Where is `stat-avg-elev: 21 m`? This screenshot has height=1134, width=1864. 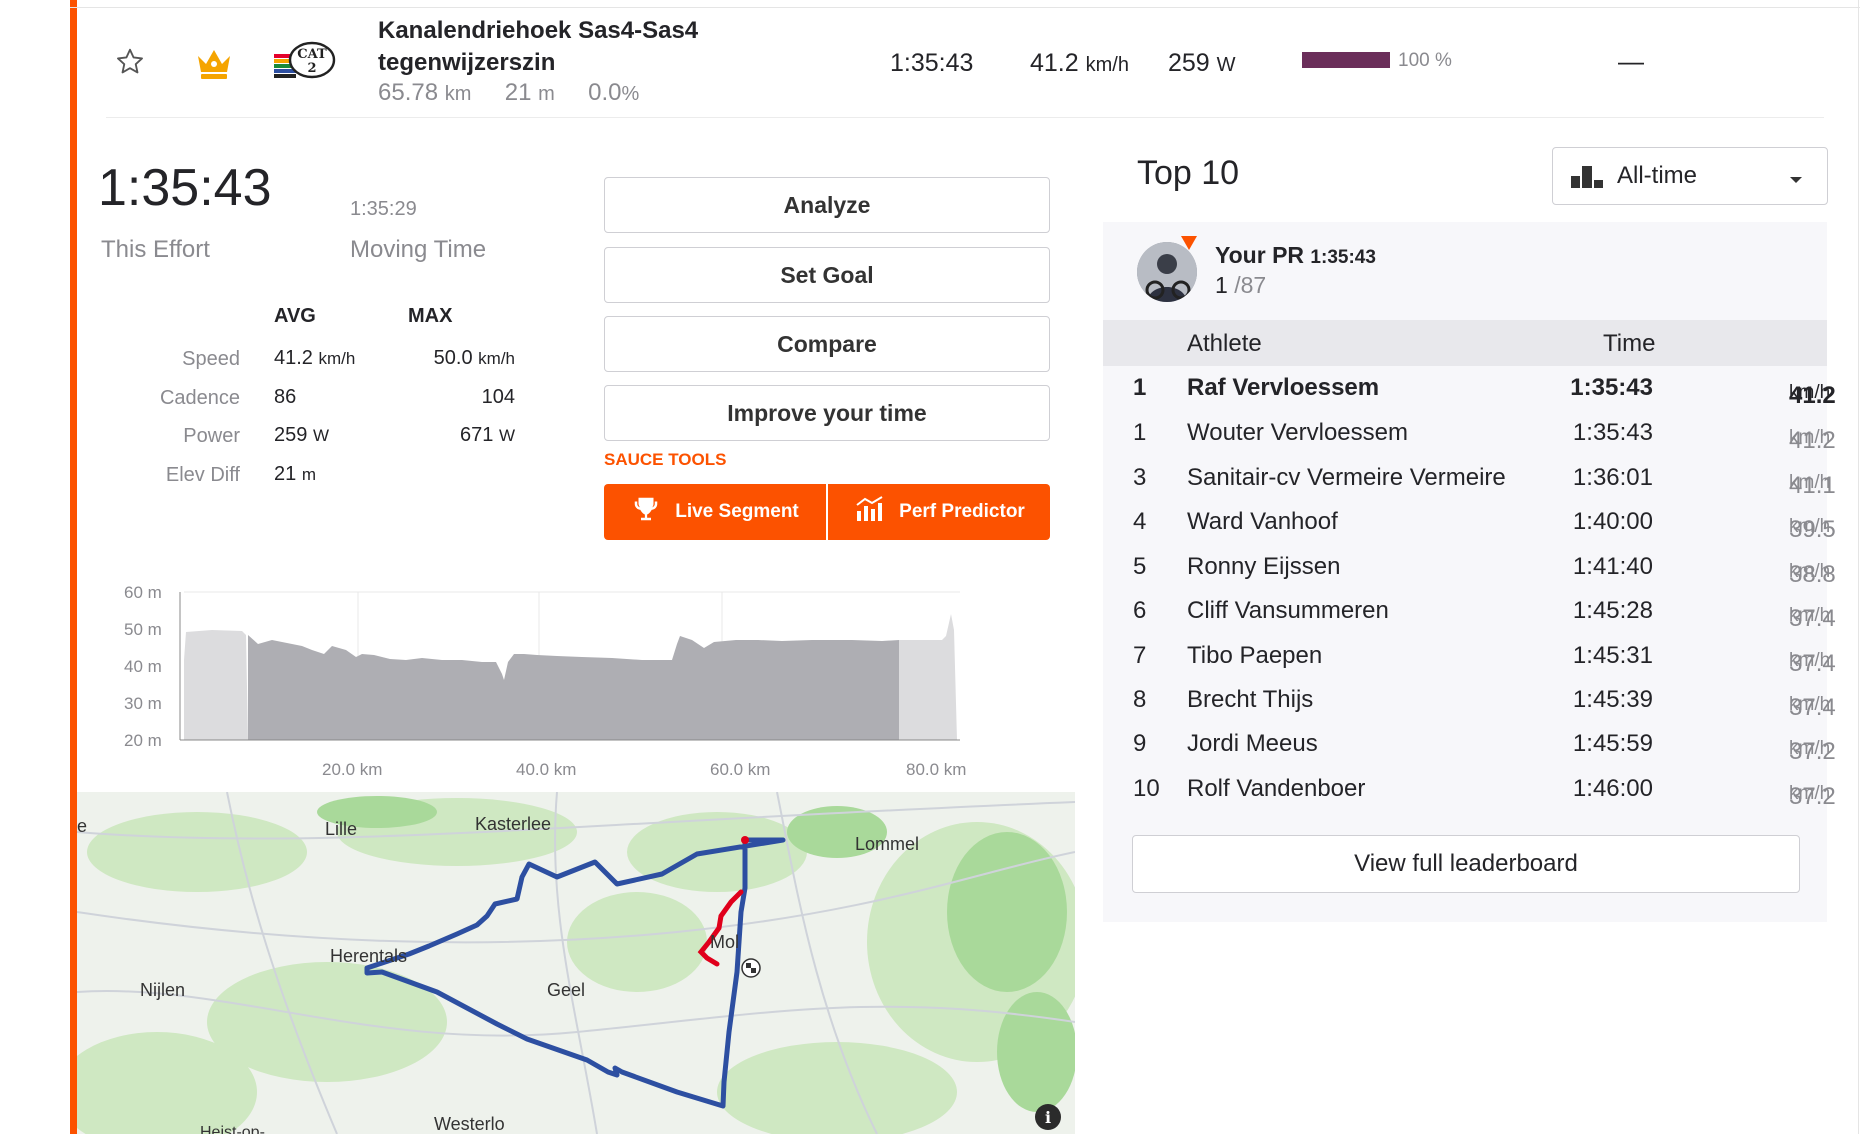
stat-avg-elev: 21 m is located at coordinates (295, 474).